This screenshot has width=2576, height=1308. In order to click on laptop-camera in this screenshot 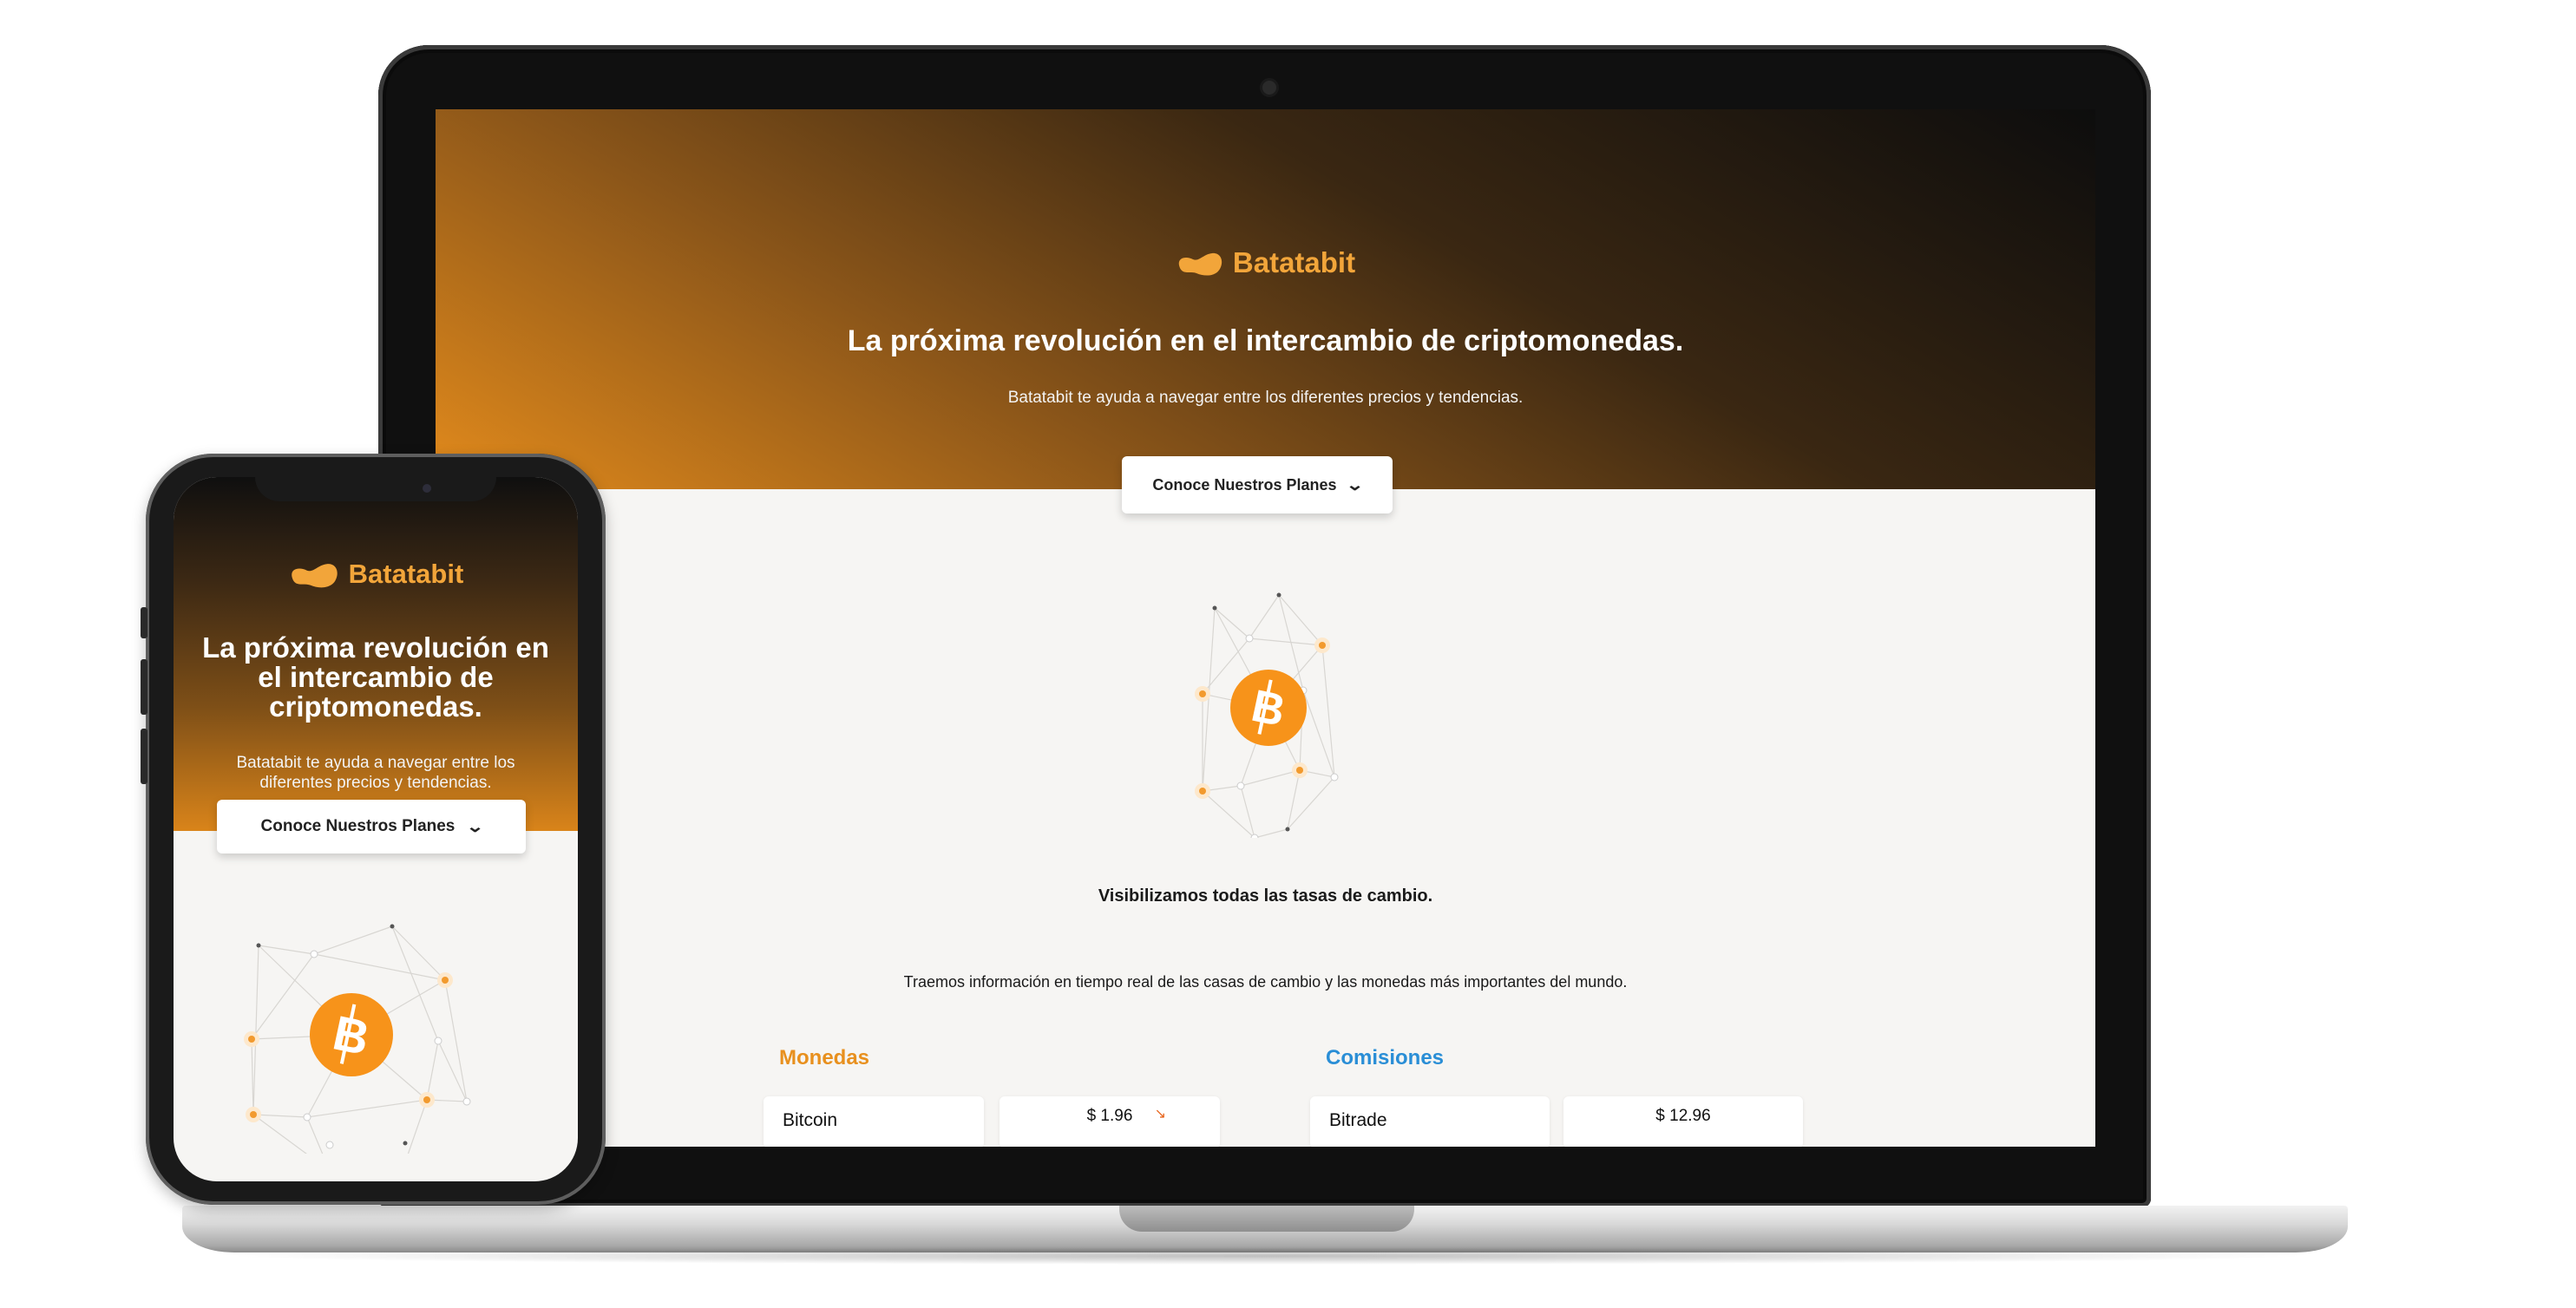, I will do `click(1269, 88)`.